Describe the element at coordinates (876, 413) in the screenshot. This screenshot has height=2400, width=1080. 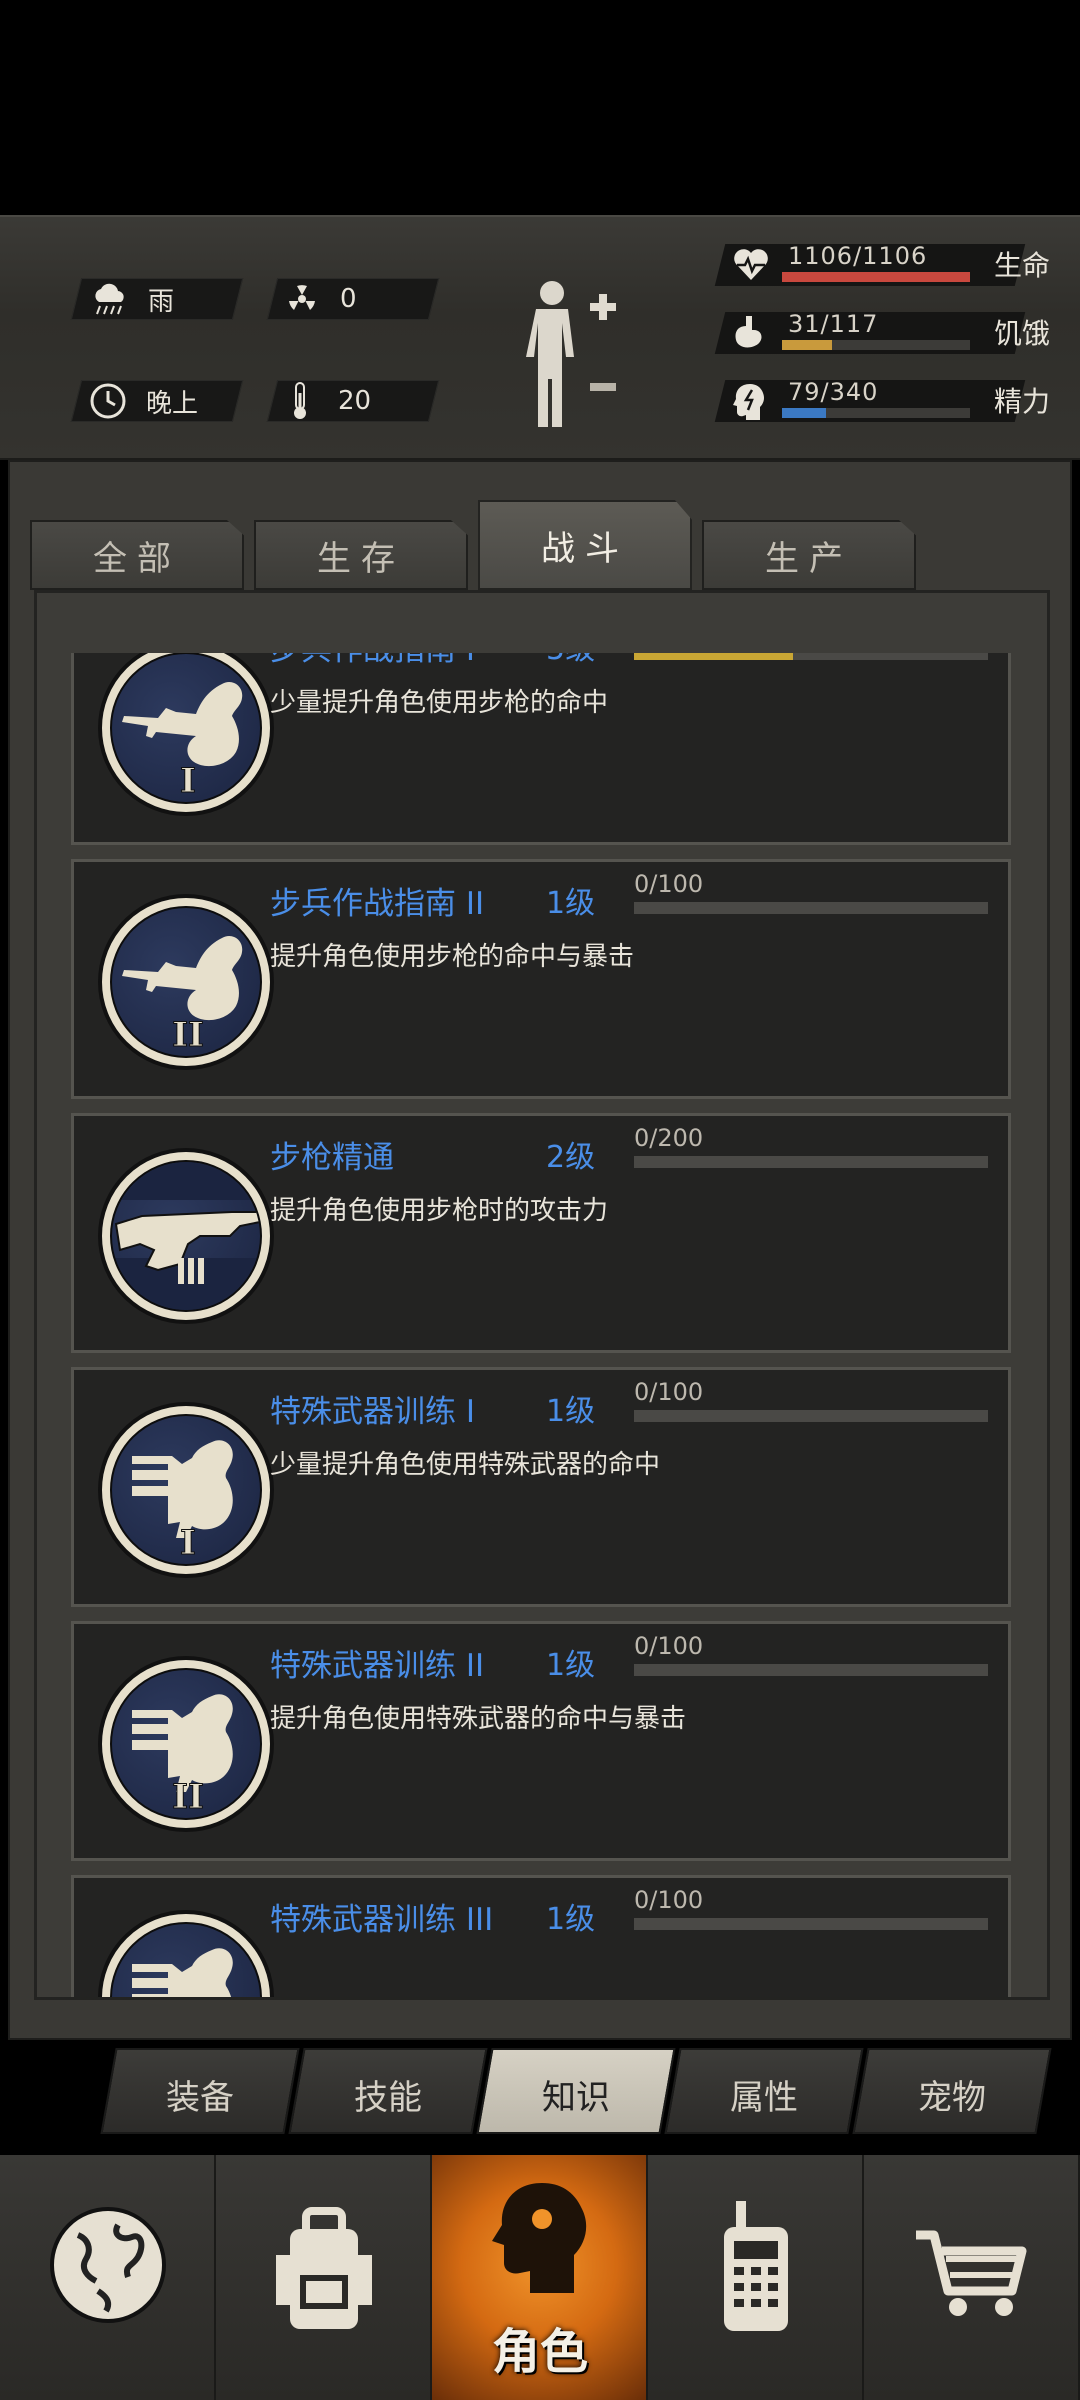
I see `energy-bar` at that location.